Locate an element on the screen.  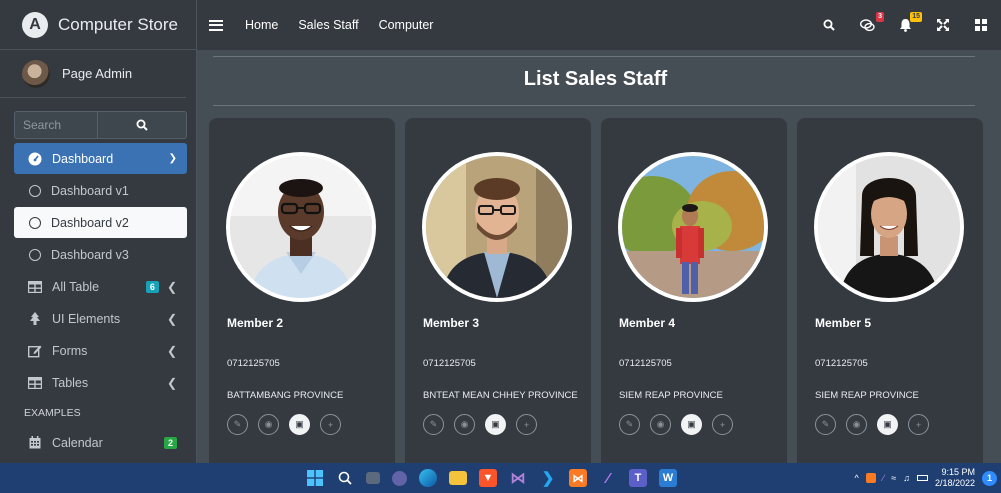
sidebar-item-dashboard-v3: Dashboard v3 is located at coordinates (100, 254).